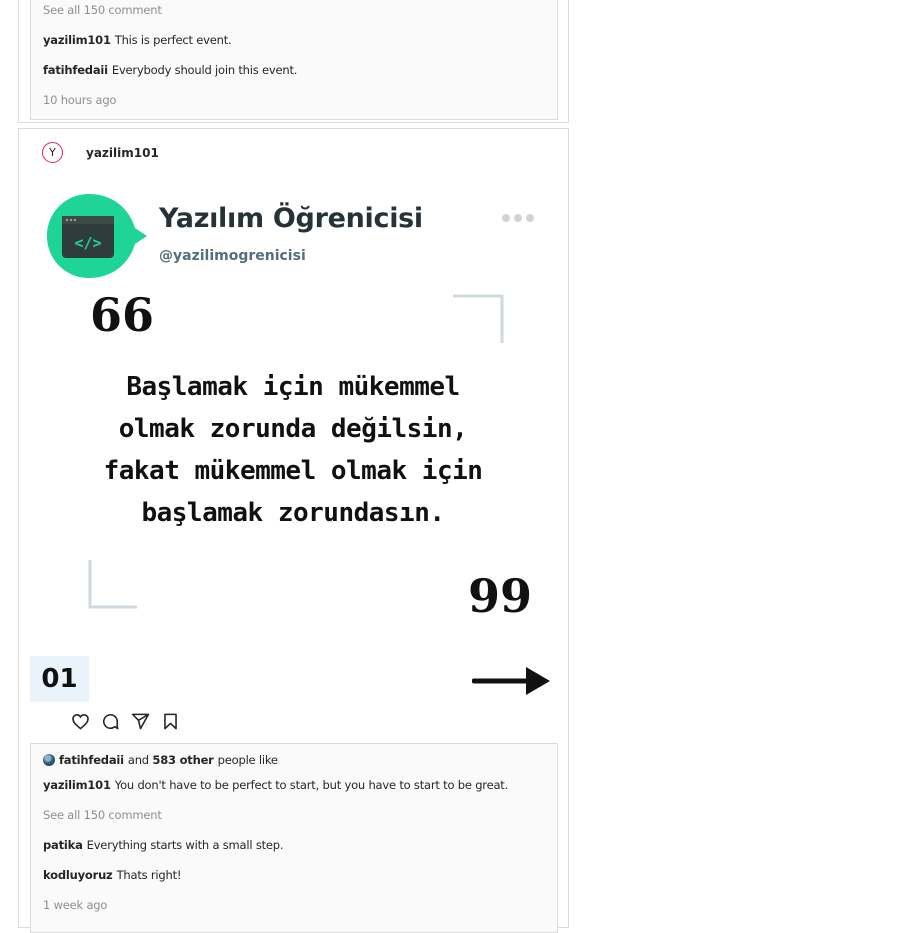 Image resolution: width=913 pixels, height=933 pixels. I want to click on send-icon, so click(140, 721).